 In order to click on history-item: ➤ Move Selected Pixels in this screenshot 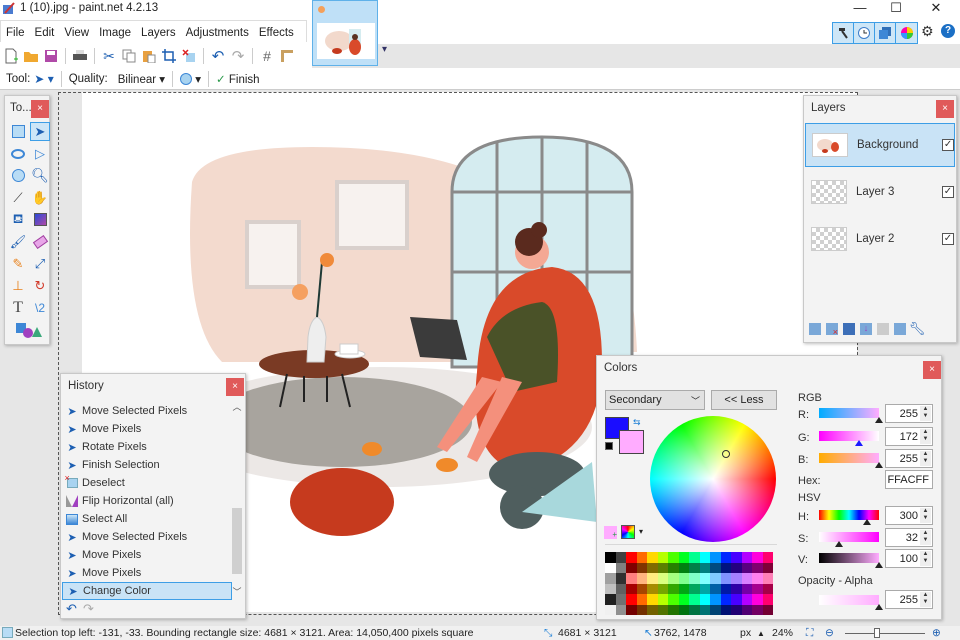, I will do `click(147, 537)`.